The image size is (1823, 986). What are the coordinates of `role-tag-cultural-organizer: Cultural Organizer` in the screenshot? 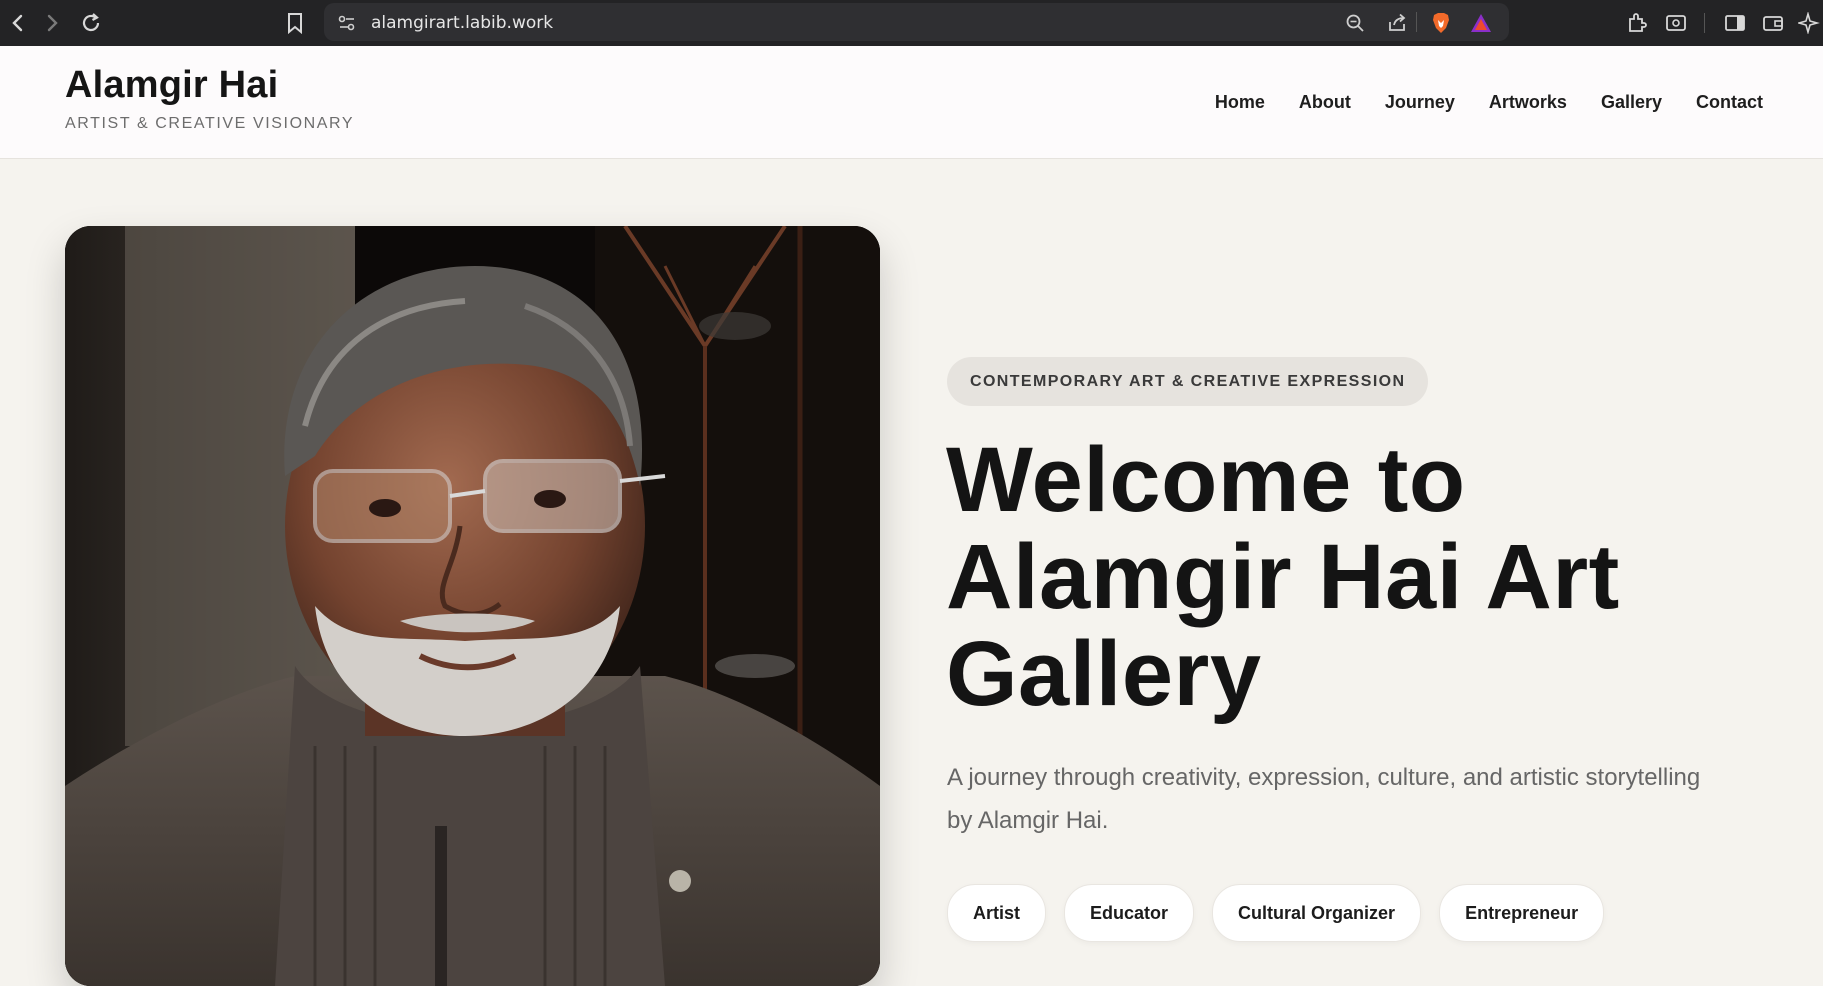 It's located at (1317, 913).